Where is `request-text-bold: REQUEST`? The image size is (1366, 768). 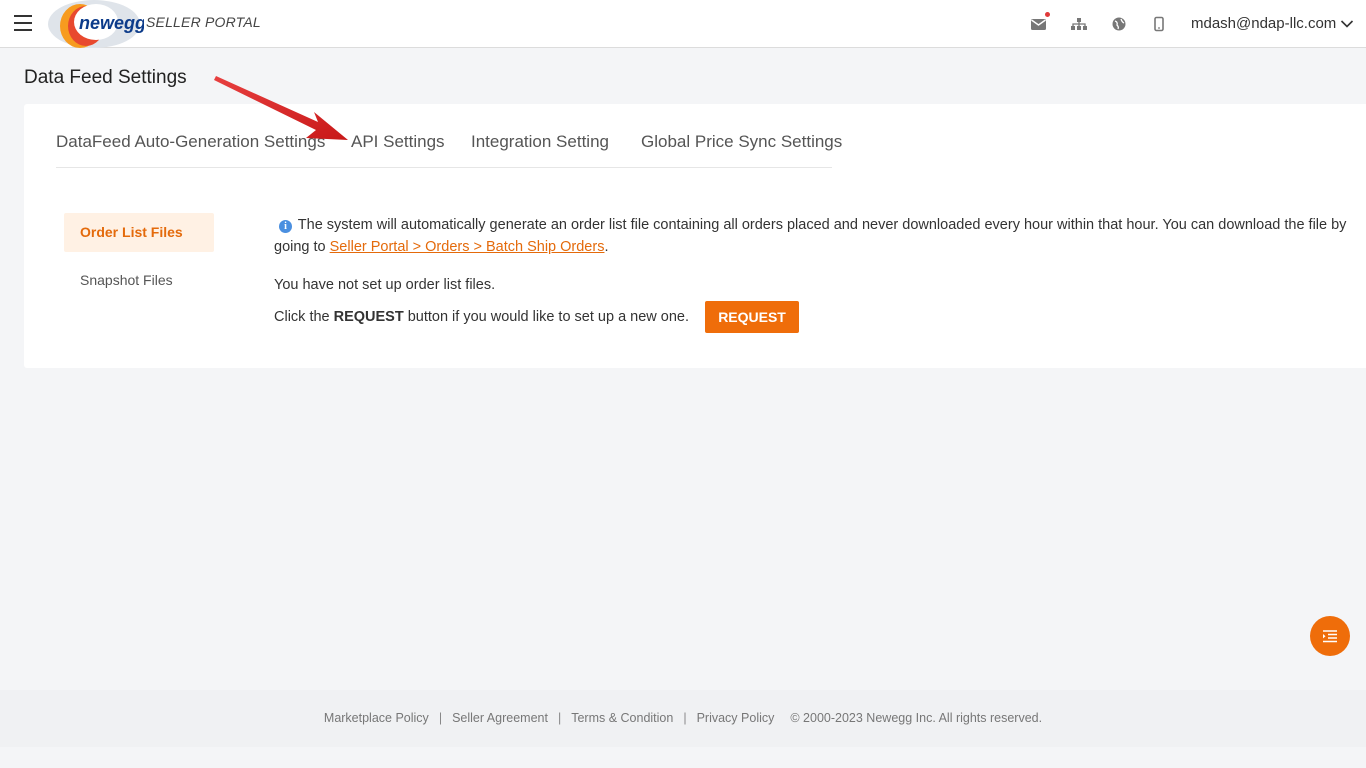
request-text-bold: REQUEST is located at coordinates (368, 317).